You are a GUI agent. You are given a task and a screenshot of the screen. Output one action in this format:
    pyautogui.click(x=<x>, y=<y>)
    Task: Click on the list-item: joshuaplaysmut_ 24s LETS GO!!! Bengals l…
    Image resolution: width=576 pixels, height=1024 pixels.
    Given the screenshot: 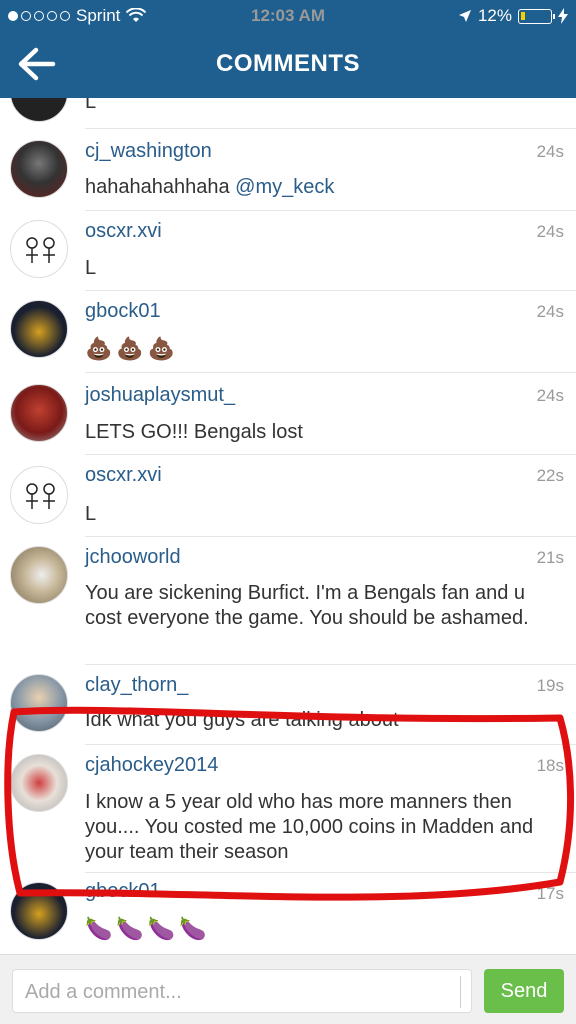 What is the action you would take?
    pyautogui.click(x=288, y=413)
    